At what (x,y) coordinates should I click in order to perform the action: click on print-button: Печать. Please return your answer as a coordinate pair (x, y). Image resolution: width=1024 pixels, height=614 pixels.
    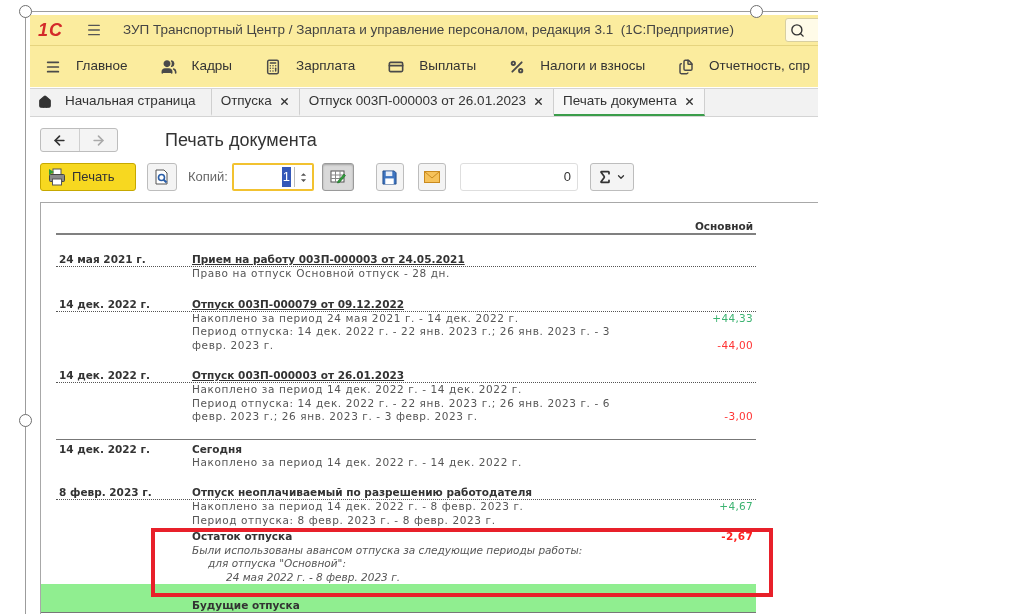
    Looking at the image, I should click on (88, 177).